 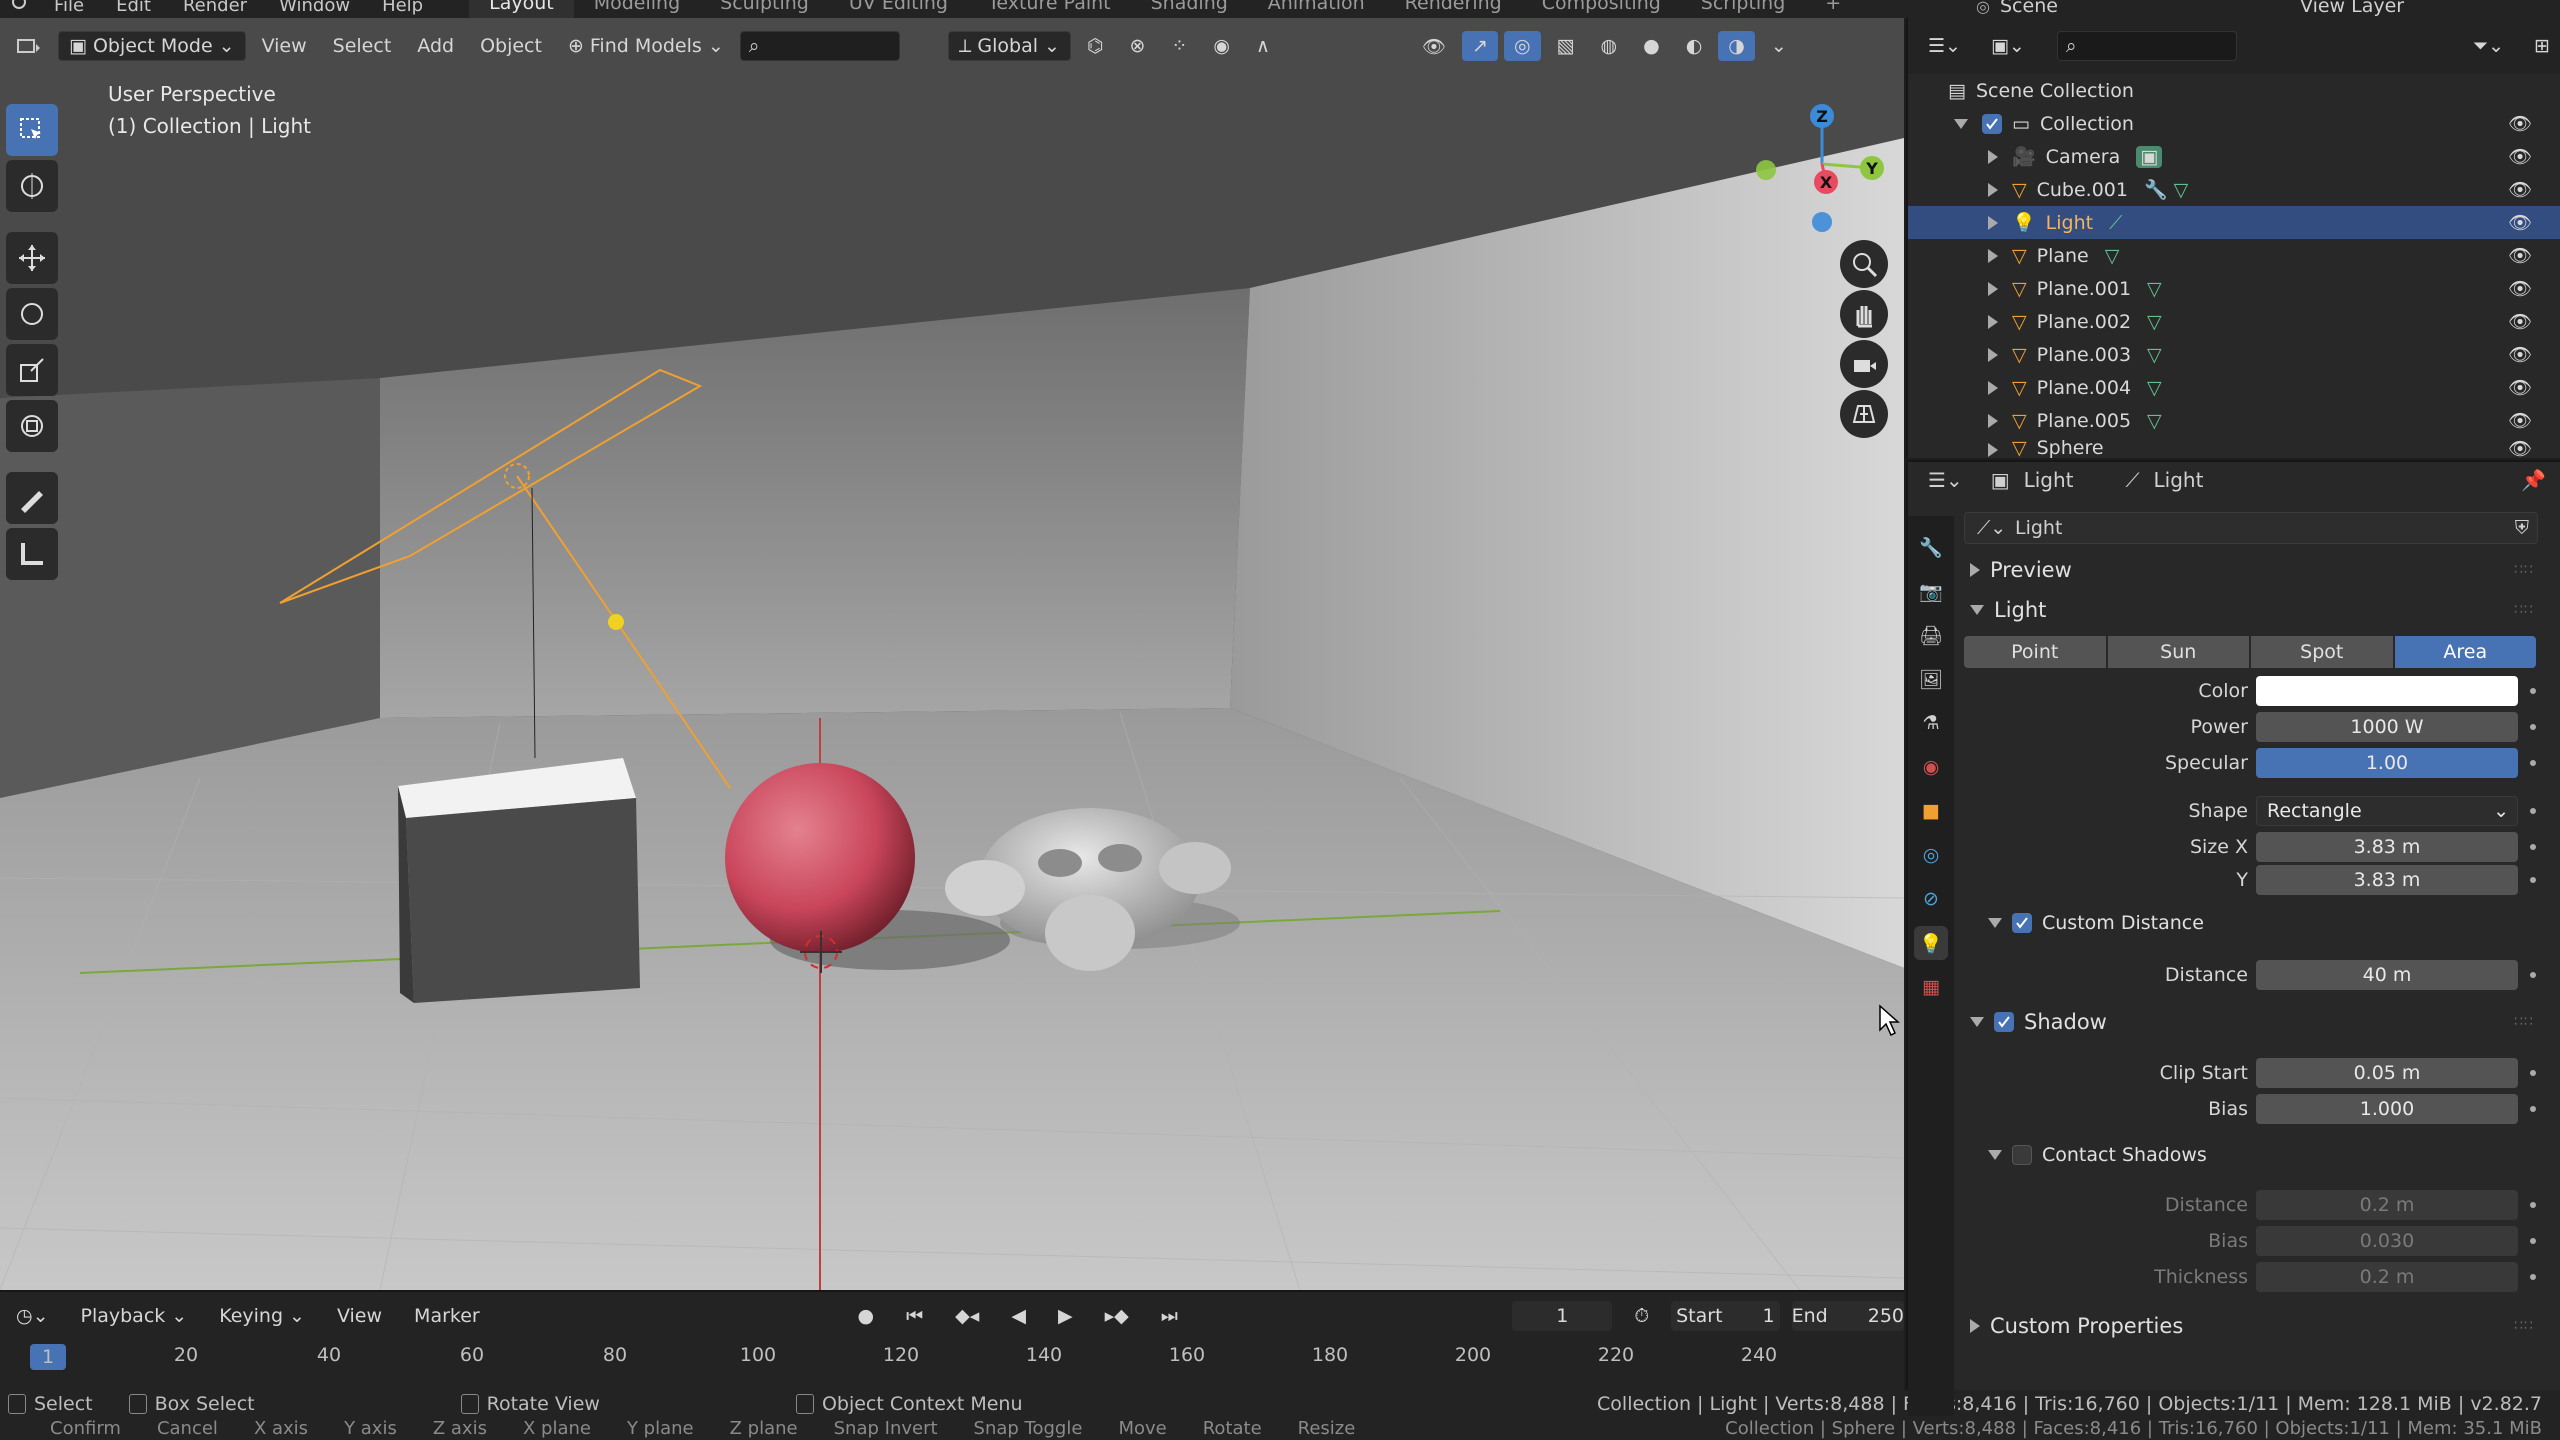 What do you see at coordinates (2234, 255) in the screenshot?
I see `outliner-item: ▽ Plane ▽ 👁` at bounding box center [2234, 255].